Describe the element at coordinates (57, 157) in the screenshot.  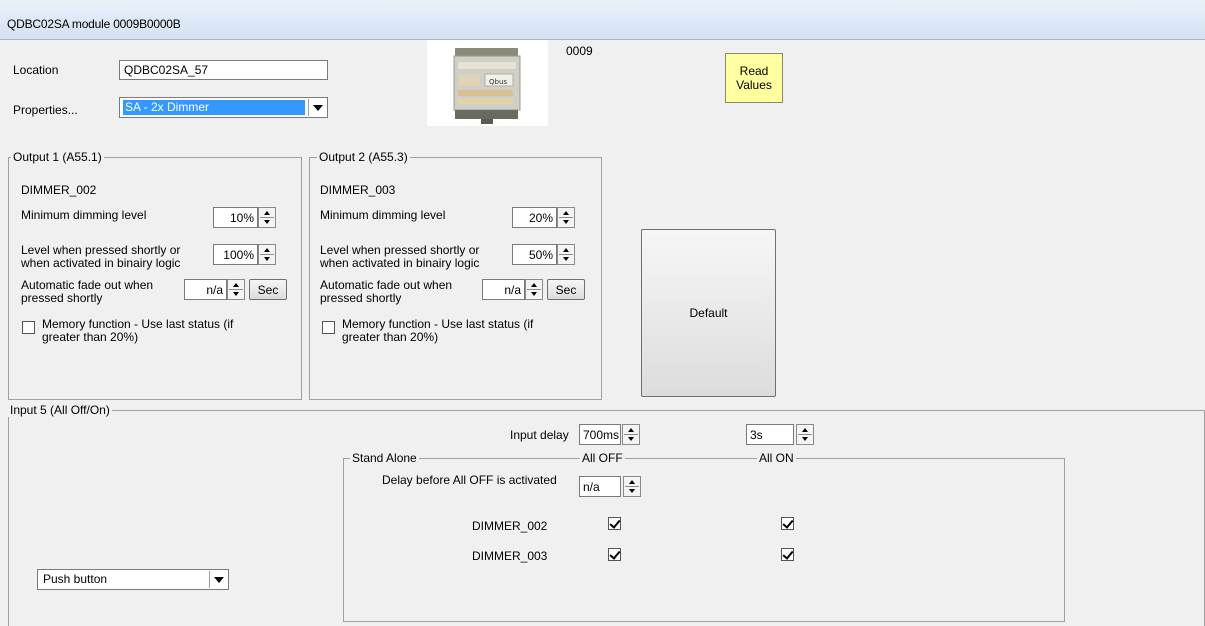
I see `output1-title: Output 1 (A55.1)` at that location.